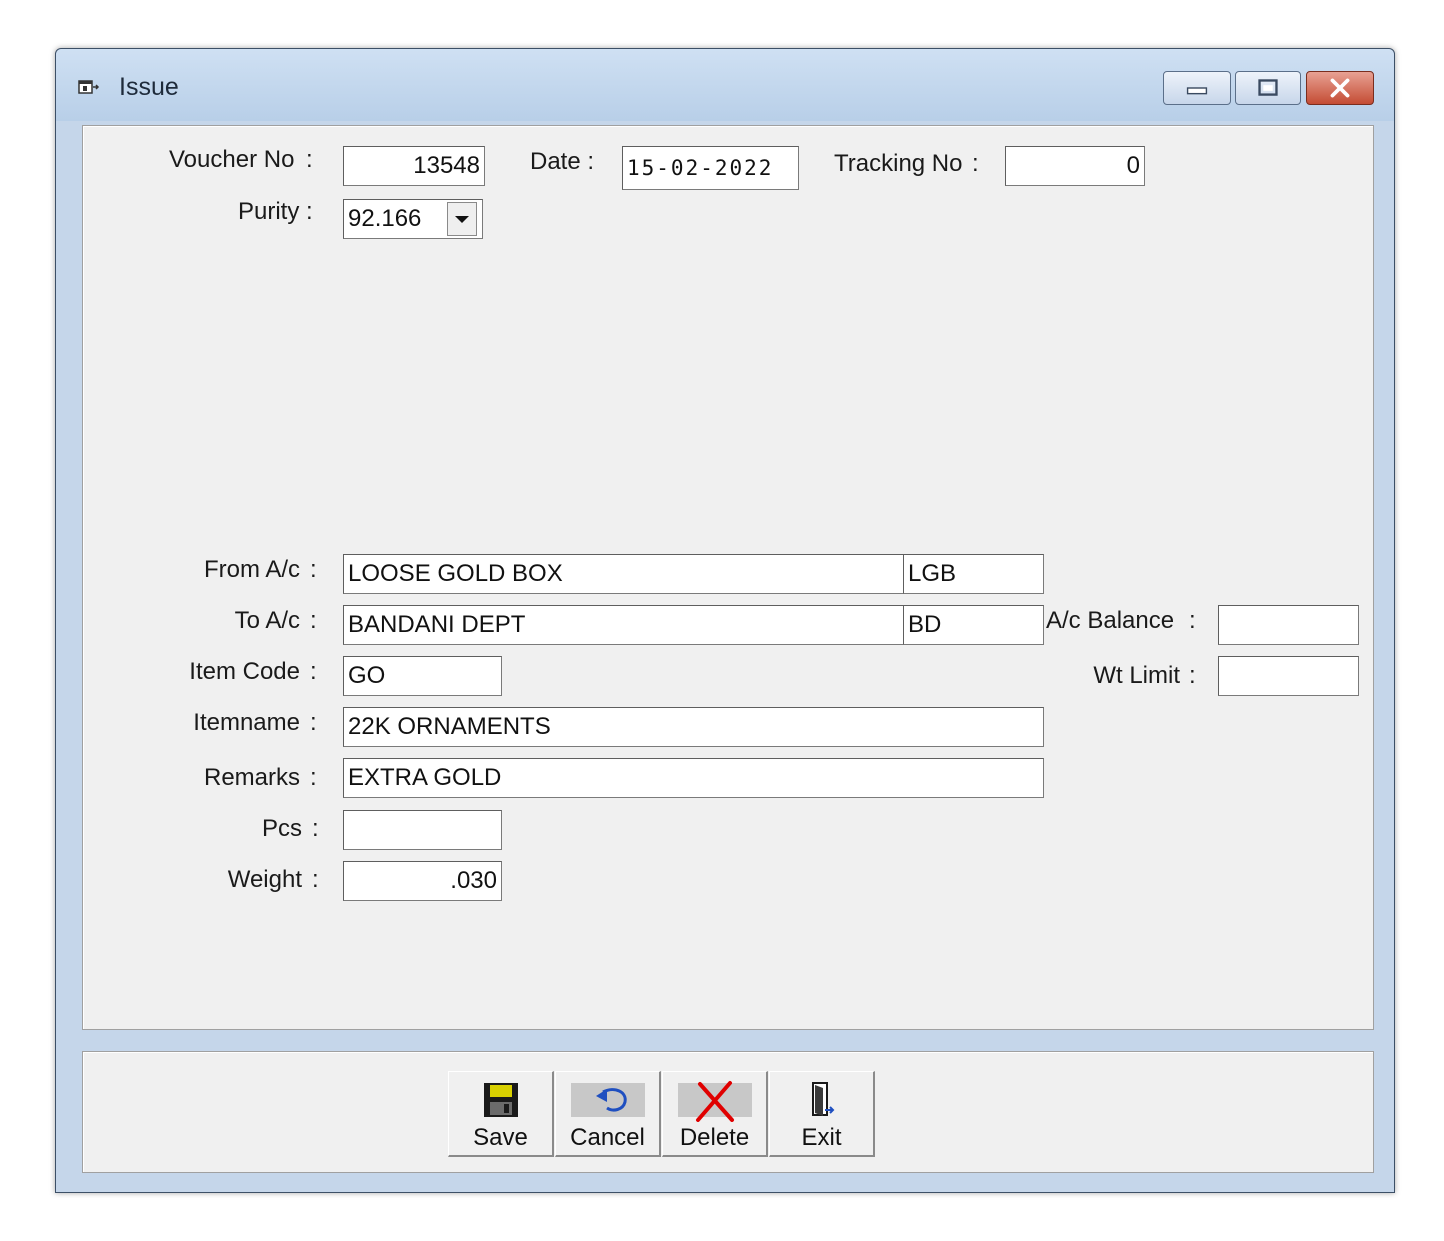  I want to click on red-x-icon, so click(714, 1101).